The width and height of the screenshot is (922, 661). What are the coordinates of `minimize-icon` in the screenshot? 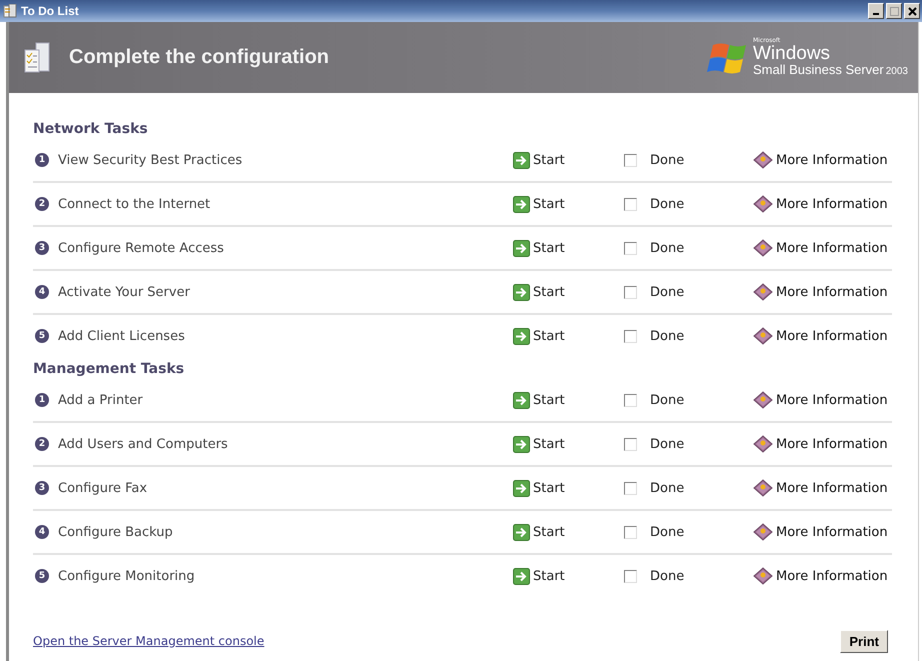 It's located at (876, 14).